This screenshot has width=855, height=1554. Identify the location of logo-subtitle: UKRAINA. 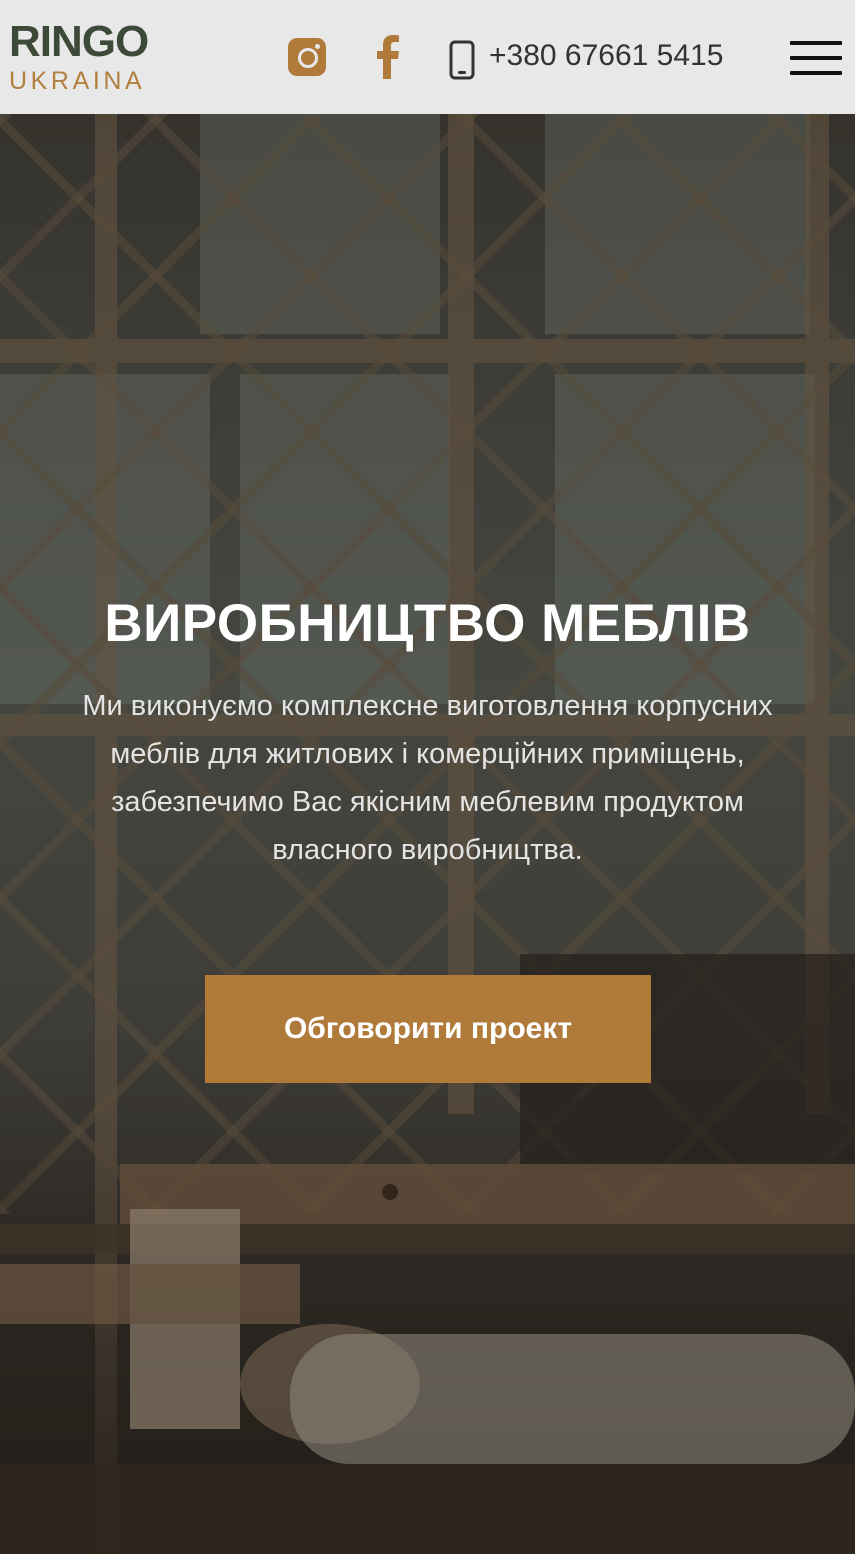
(77, 81).